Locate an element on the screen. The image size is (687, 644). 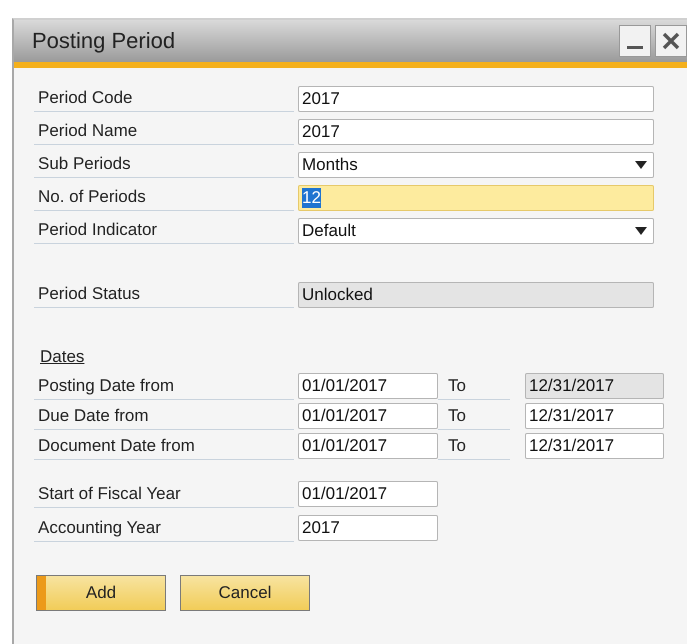
field-label: Accounting Year is located at coordinates (164, 528).